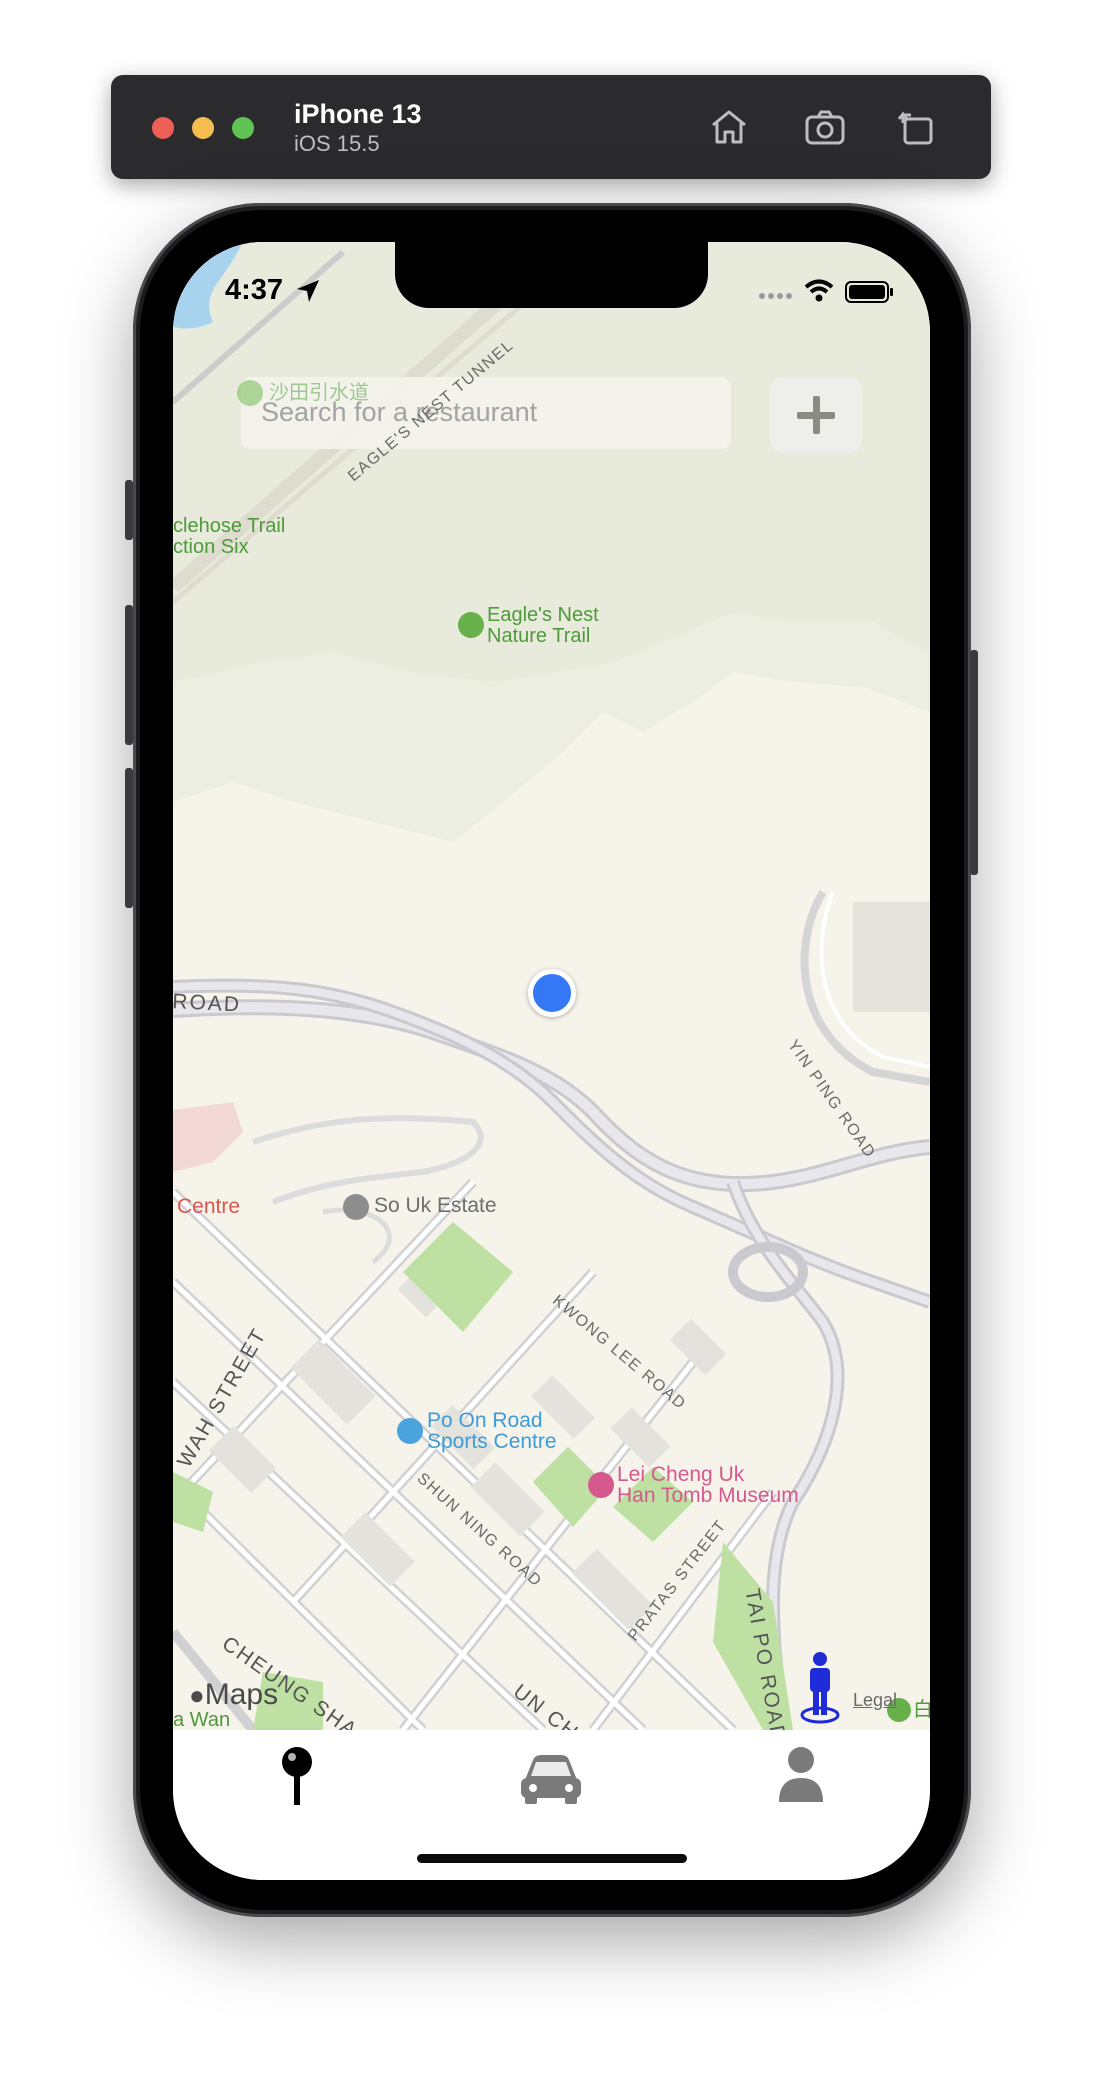 The height and width of the screenshot is (2074, 1102). I want to click on map-label-lei-cheng-2: Han Tomb Museum, so click(708, 1495).